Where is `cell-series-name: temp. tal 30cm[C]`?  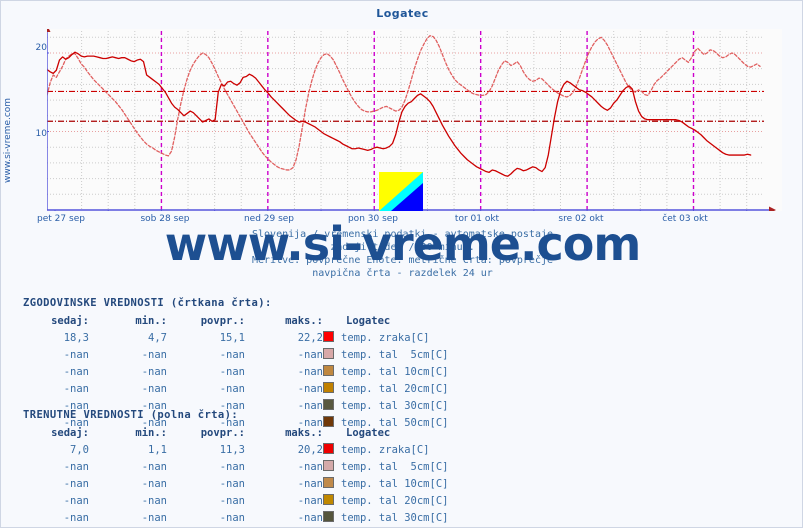 cell-series-name: temp. tal 30cm[C] is located at coordinates (395, 518).